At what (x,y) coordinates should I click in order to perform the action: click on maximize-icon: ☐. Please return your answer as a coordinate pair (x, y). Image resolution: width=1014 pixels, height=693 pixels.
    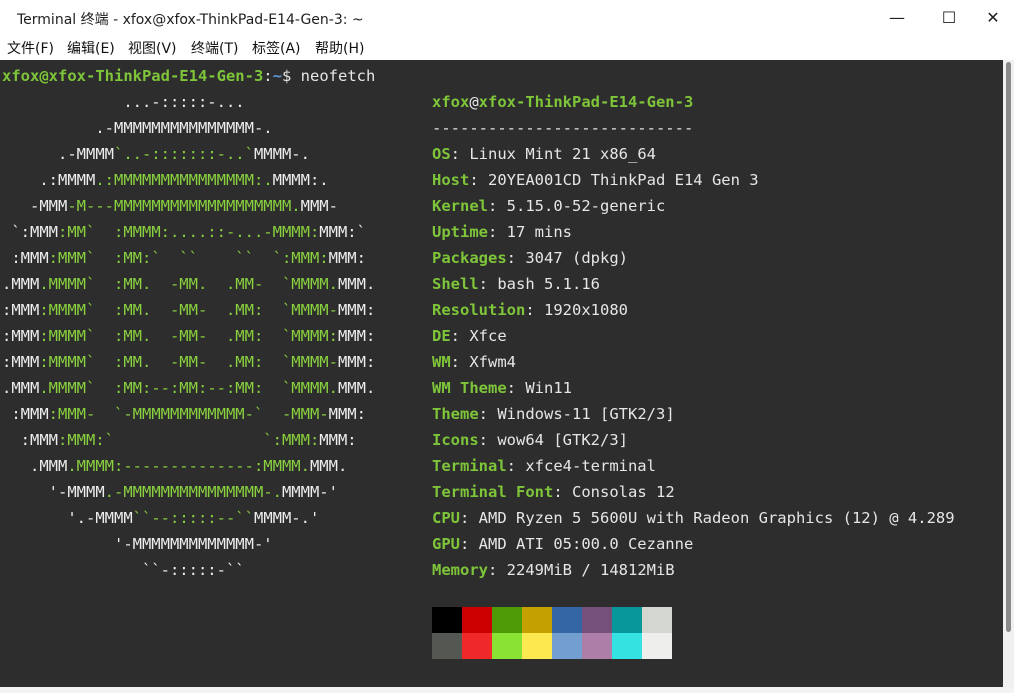
    Looking at the image, I should click on (949, 17).